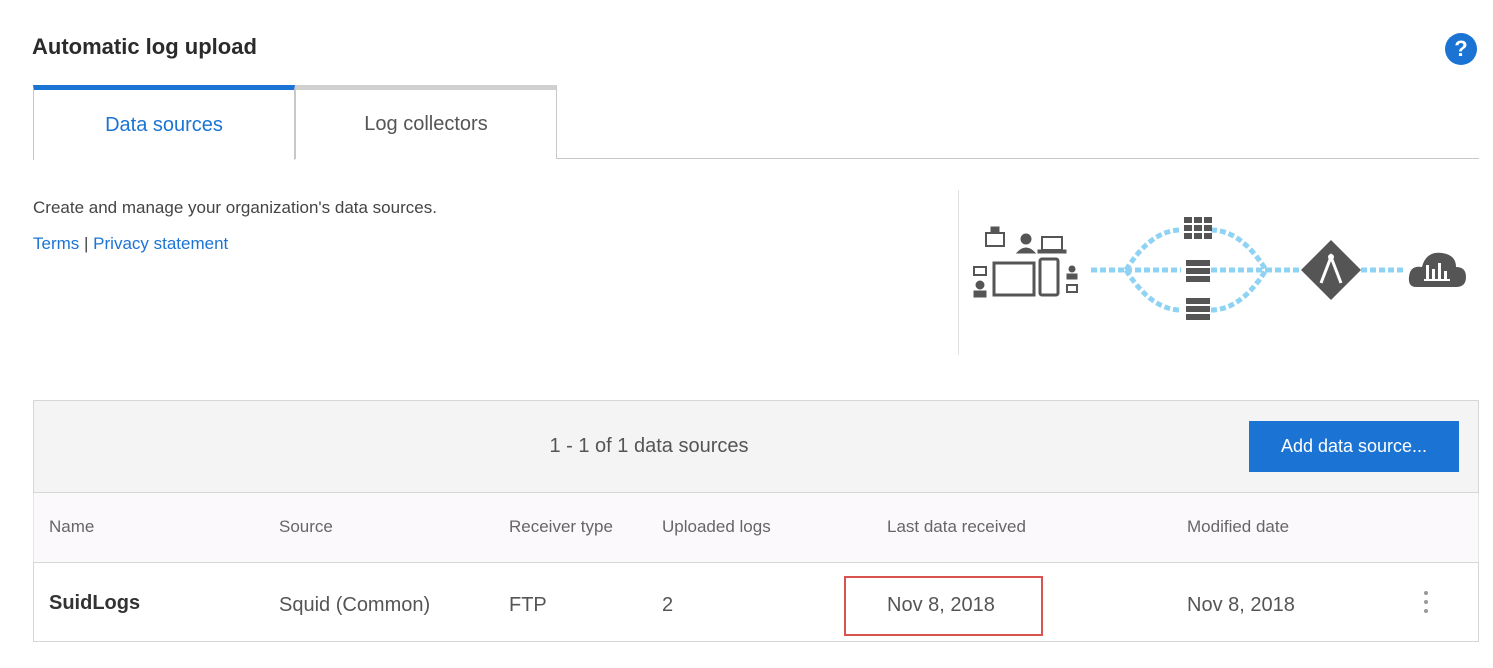 The width and height of the screenshot is (1493, 668). What do you see at coordinates (528, 605) in the screenshot?
I see `cell-receiver-type: FTP` at bounding box center [528, 605].